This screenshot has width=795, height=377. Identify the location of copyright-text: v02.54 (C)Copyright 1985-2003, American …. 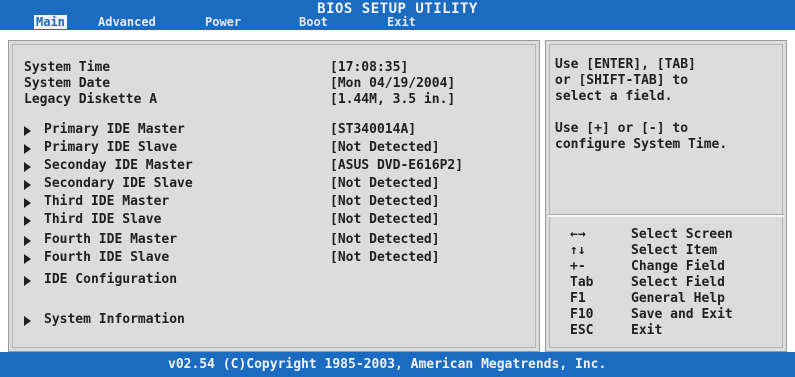
(387, 364).